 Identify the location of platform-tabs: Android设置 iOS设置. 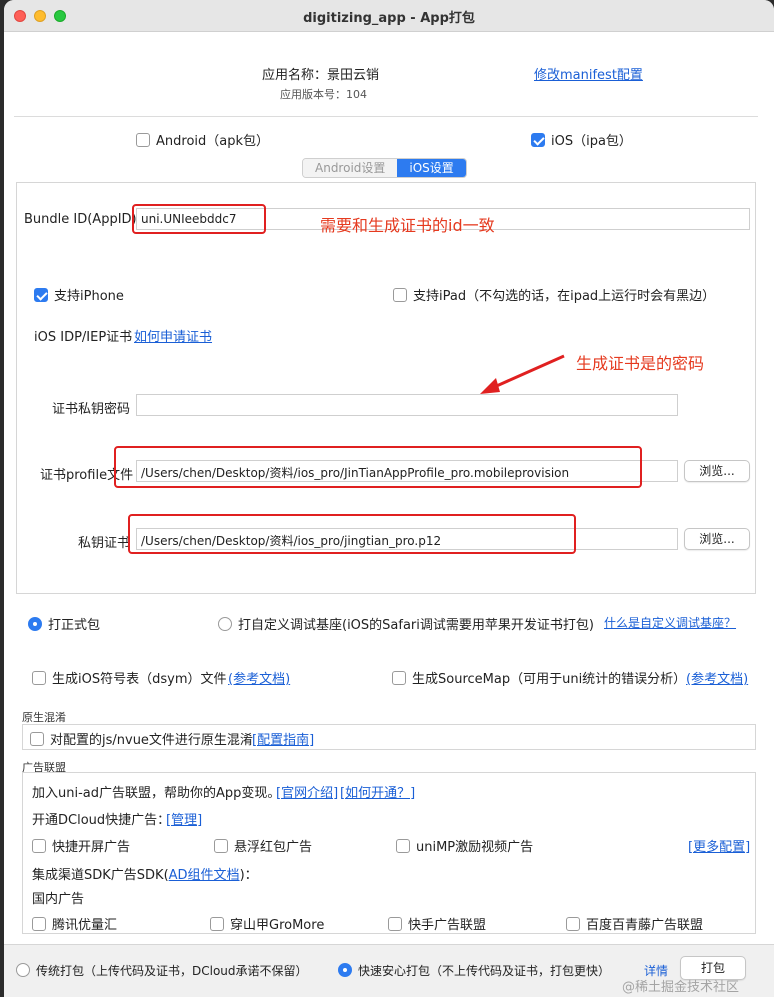
(384, 168).